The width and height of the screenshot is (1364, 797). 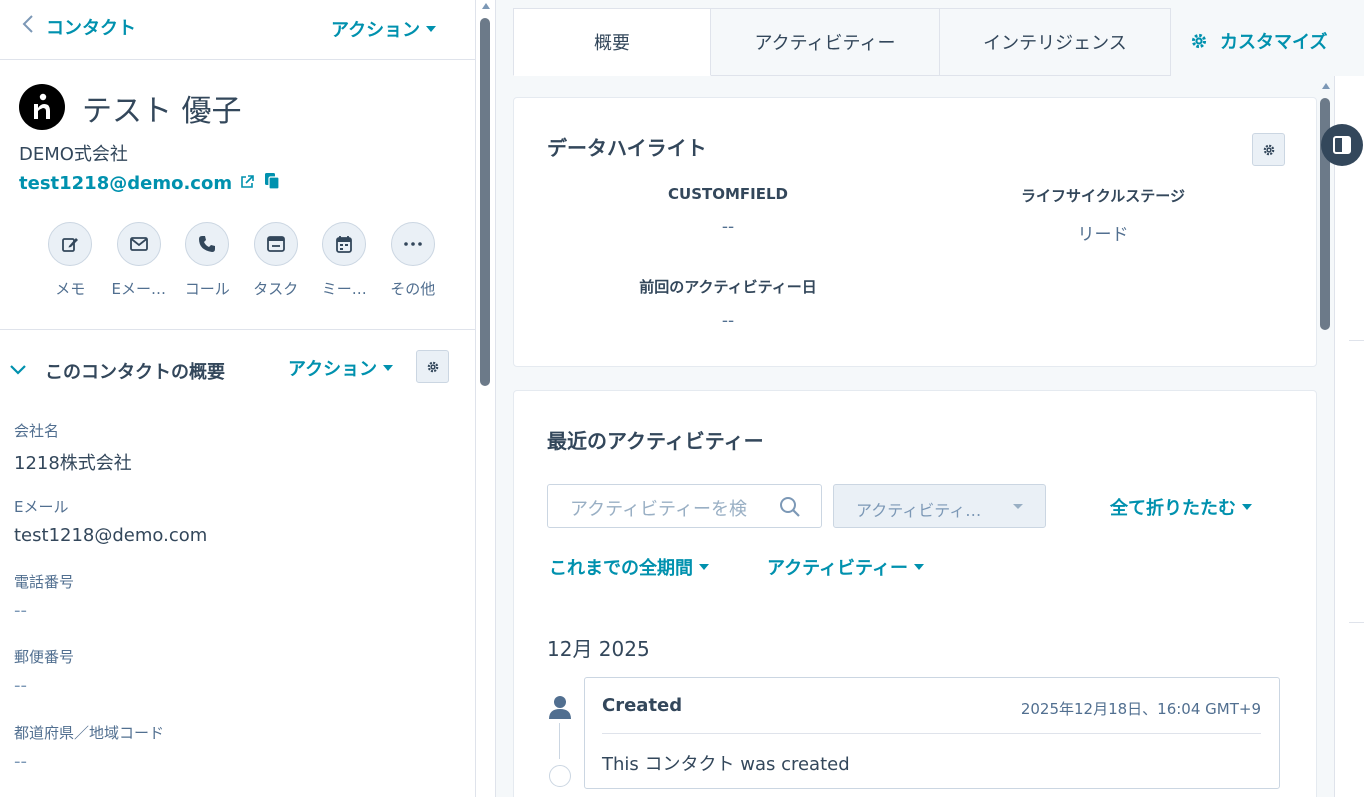 What do you see at coordinates (658, 509) in the screenshot?
I see `search-placeholder: アクティビティーを検` at bounding box center [658, 509].